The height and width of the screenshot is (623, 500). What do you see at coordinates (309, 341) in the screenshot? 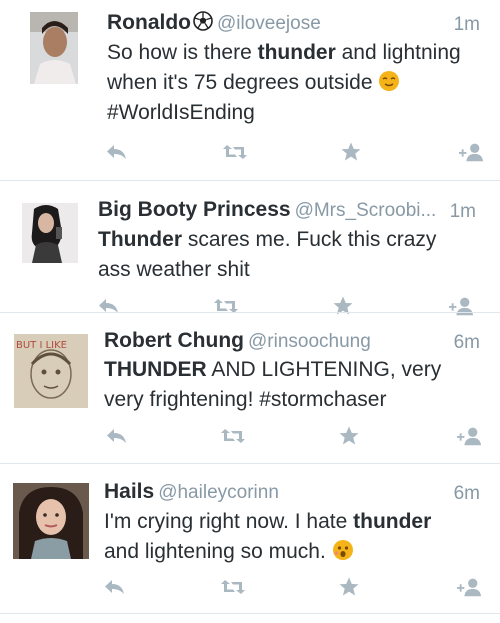
I see `user-handle: @rinsoochung` at bounding box center [309, 341].